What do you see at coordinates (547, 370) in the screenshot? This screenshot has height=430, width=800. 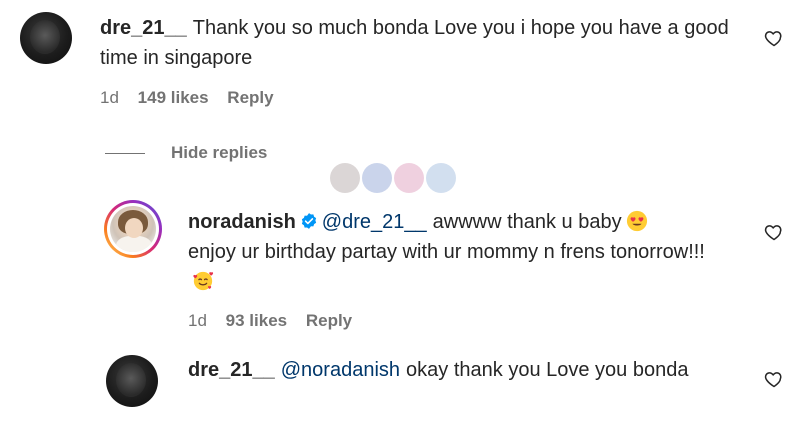 I see `reply-body: okay thank you Love you bonda` at bounding box center [547, 370].